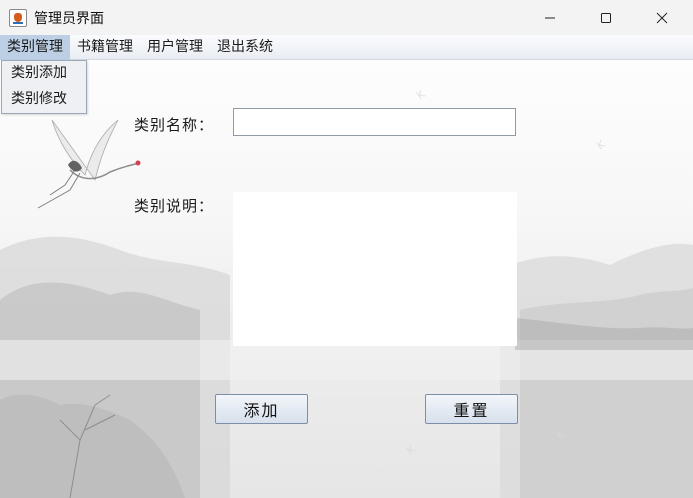 This screenshot has height=498, width=693. I want to click on category-dropdown-menu: 类别添加 类别修改, so click(44, 87).